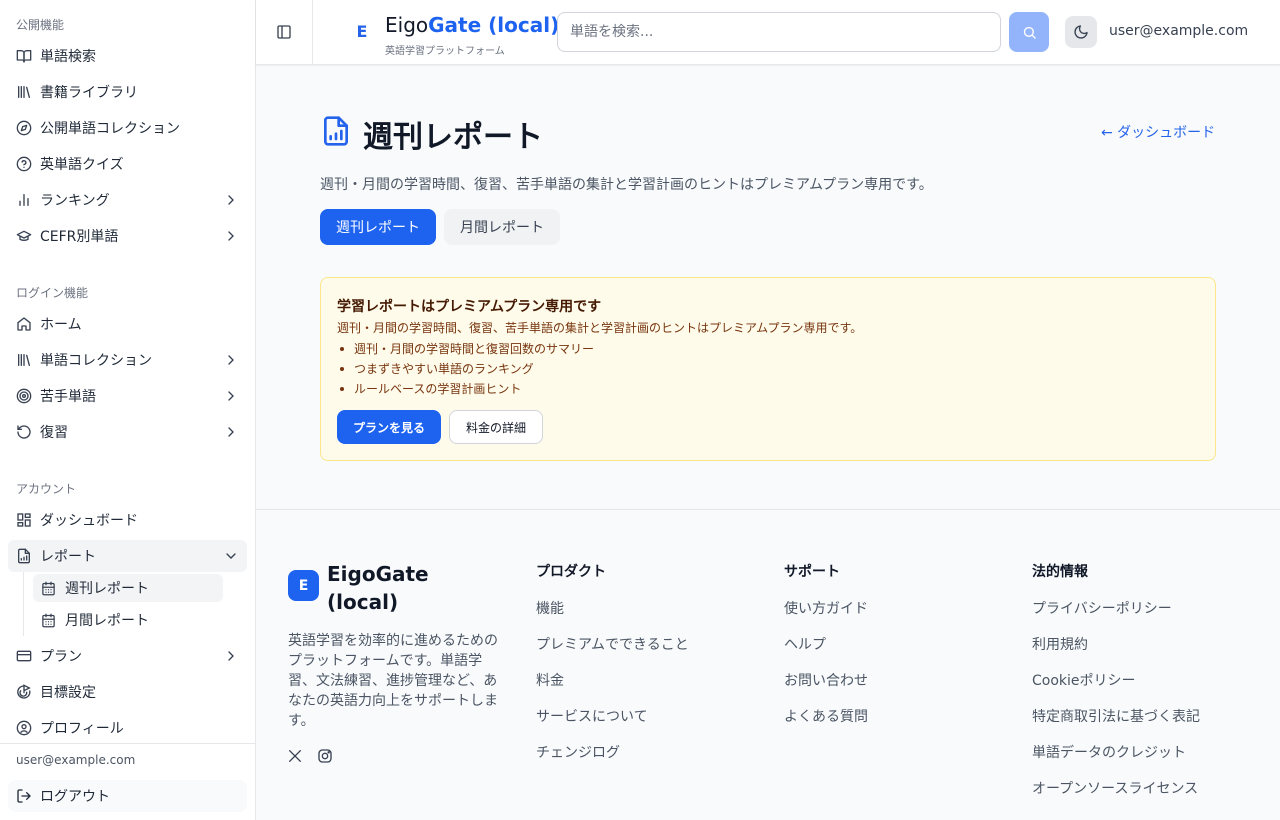 Image resolution: width=1280 pixels, height=820 pixels. I want to click on search-button, so click(1029, 32).